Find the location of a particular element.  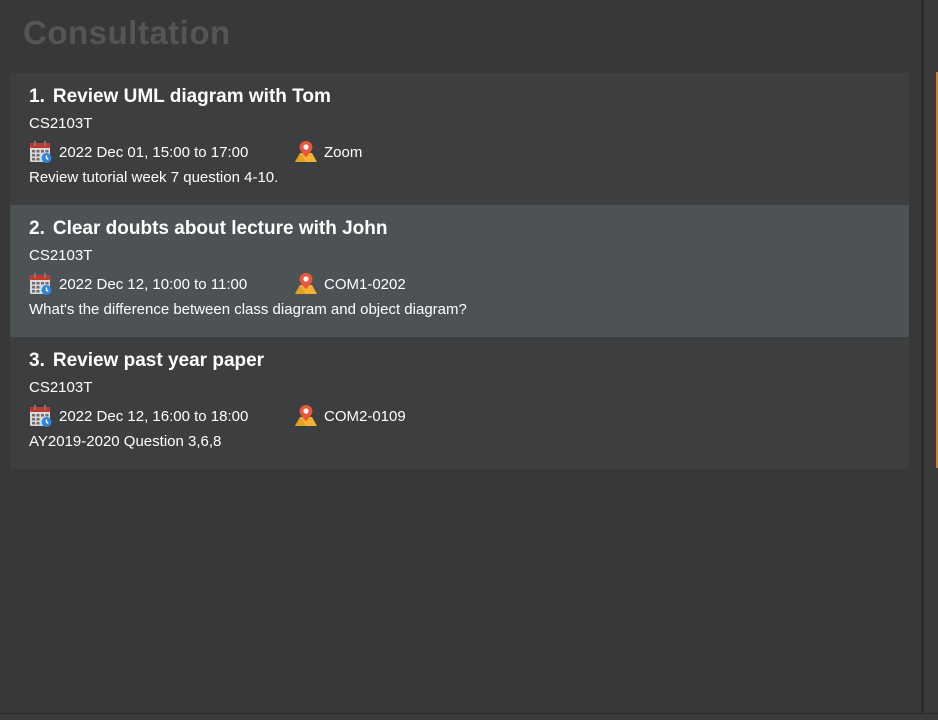

consultation-location: Zoom is located at coordinates (328, 152).